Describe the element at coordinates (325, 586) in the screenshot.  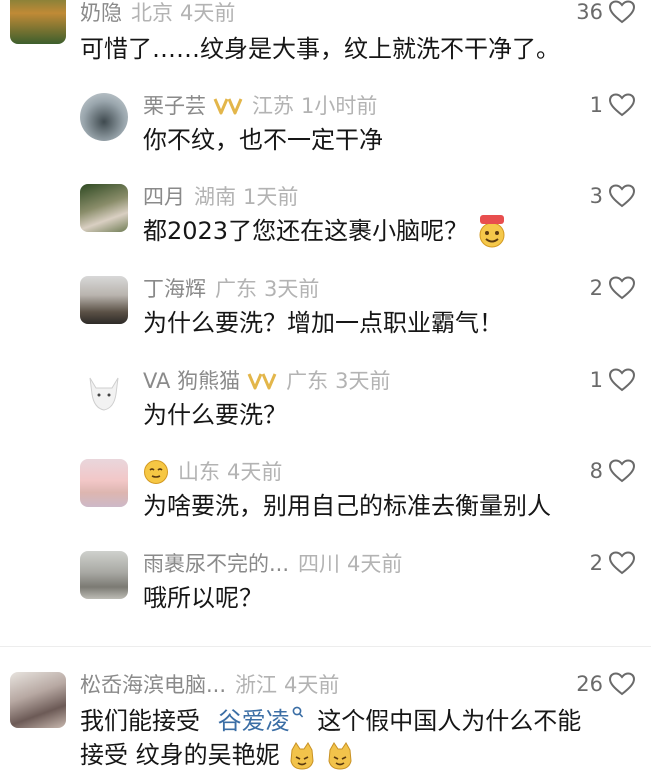
I see `reply-item: 雨裹尿不完的... 四川 4天前 哦所以呢？ 2` at that location.